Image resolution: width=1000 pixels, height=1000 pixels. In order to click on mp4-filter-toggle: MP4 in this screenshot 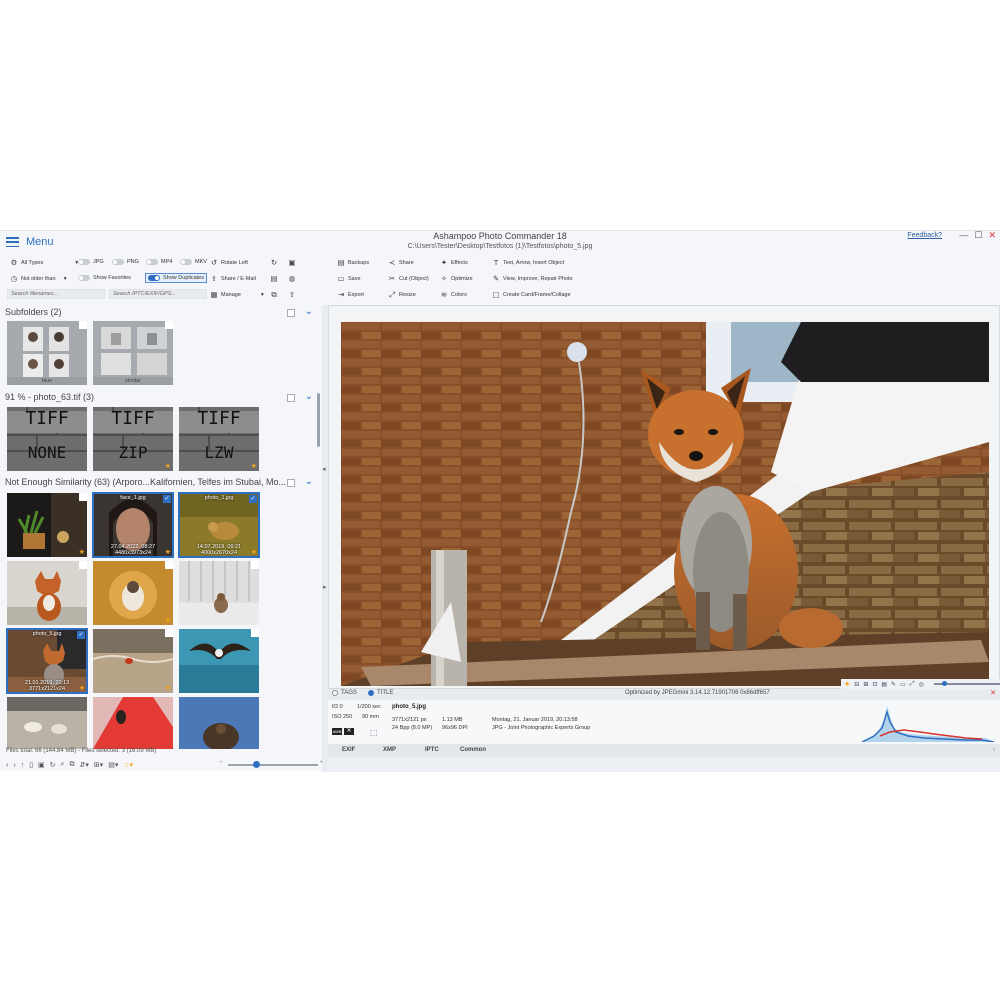, I will do `click(159, 262)`.